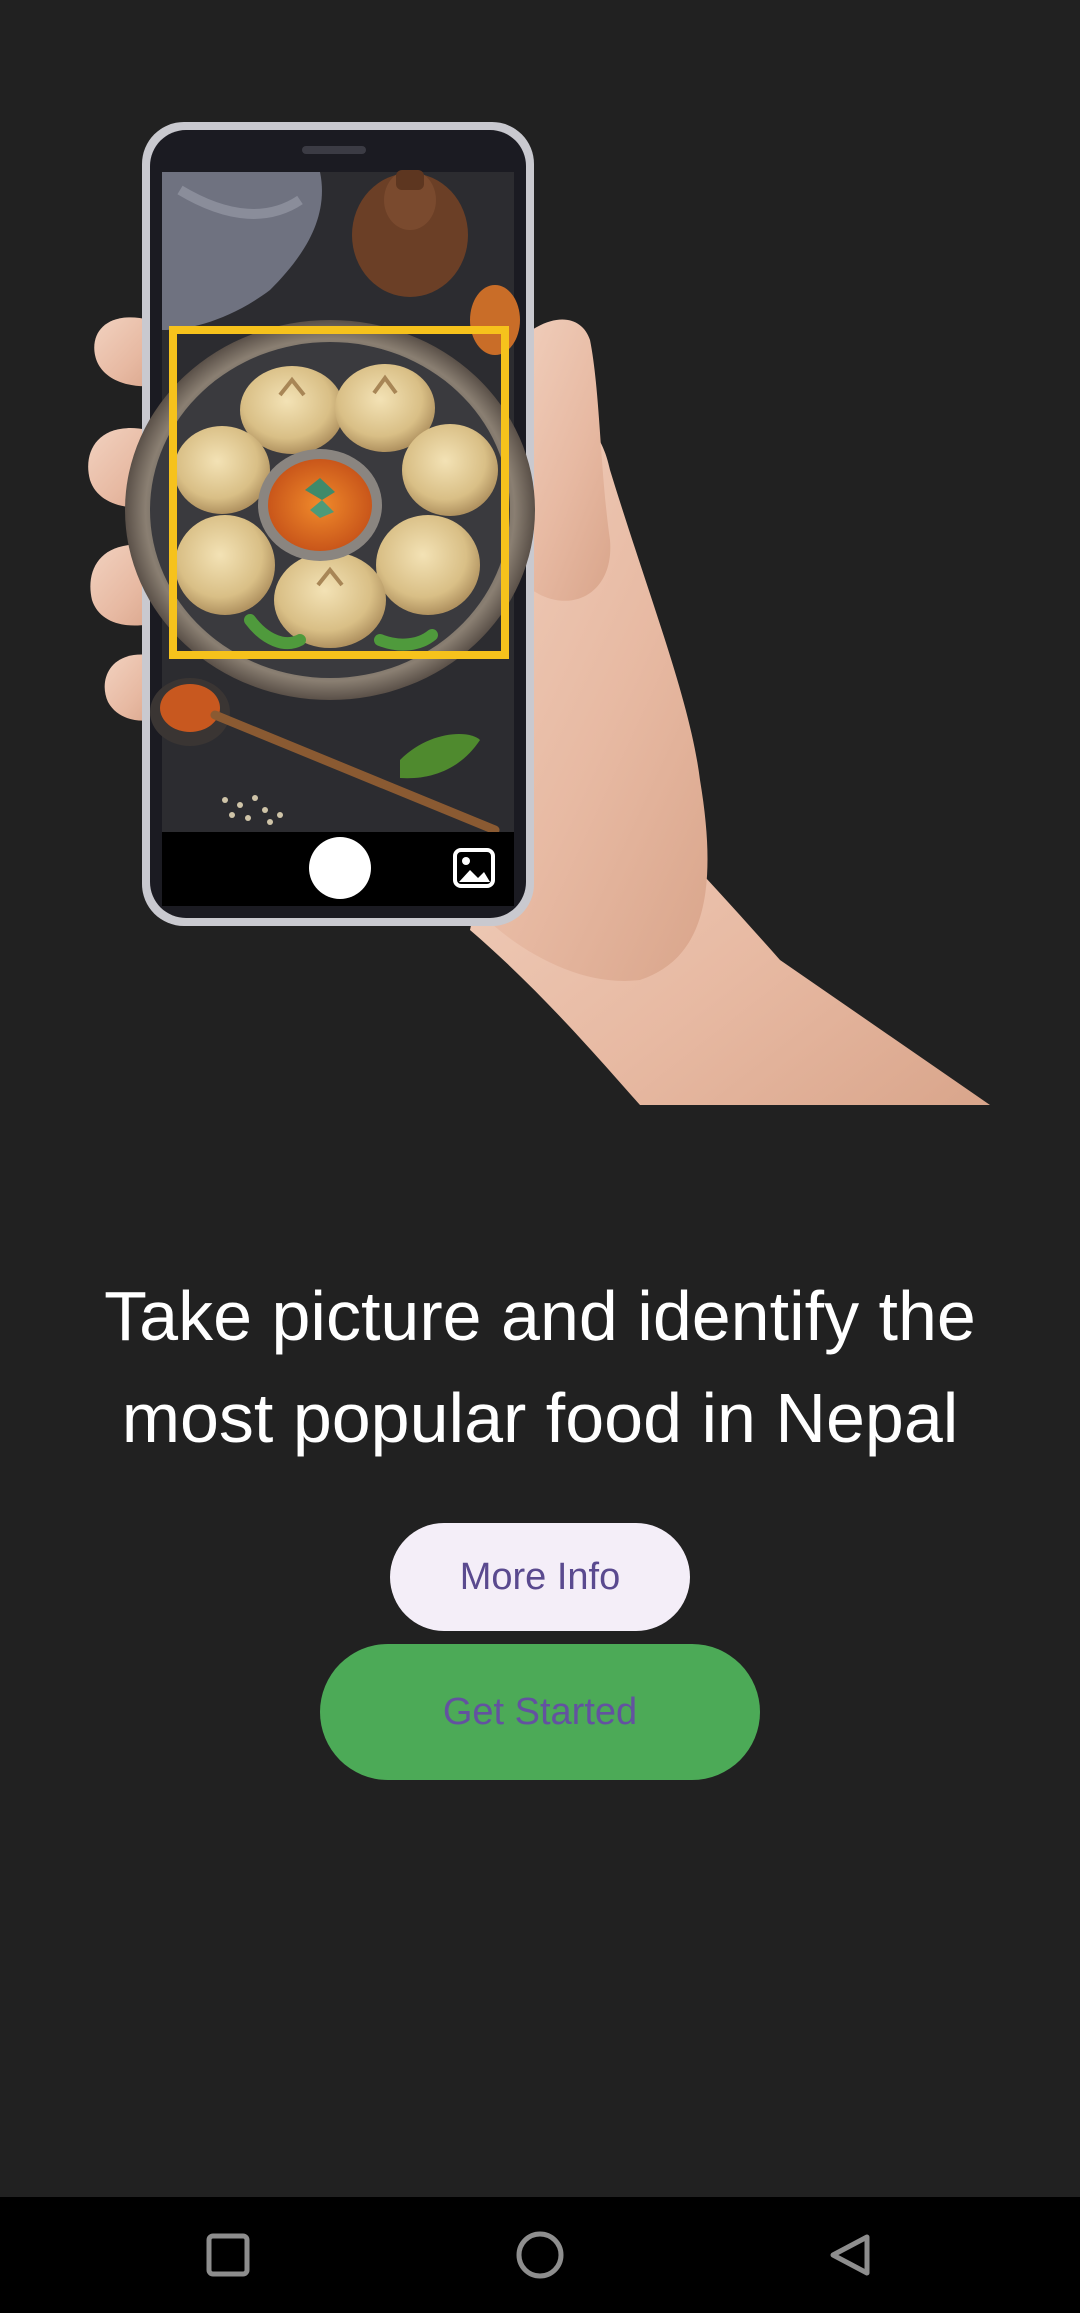  I want to click on headline-line-1: Take picture and identify the, so click(540, 1316).